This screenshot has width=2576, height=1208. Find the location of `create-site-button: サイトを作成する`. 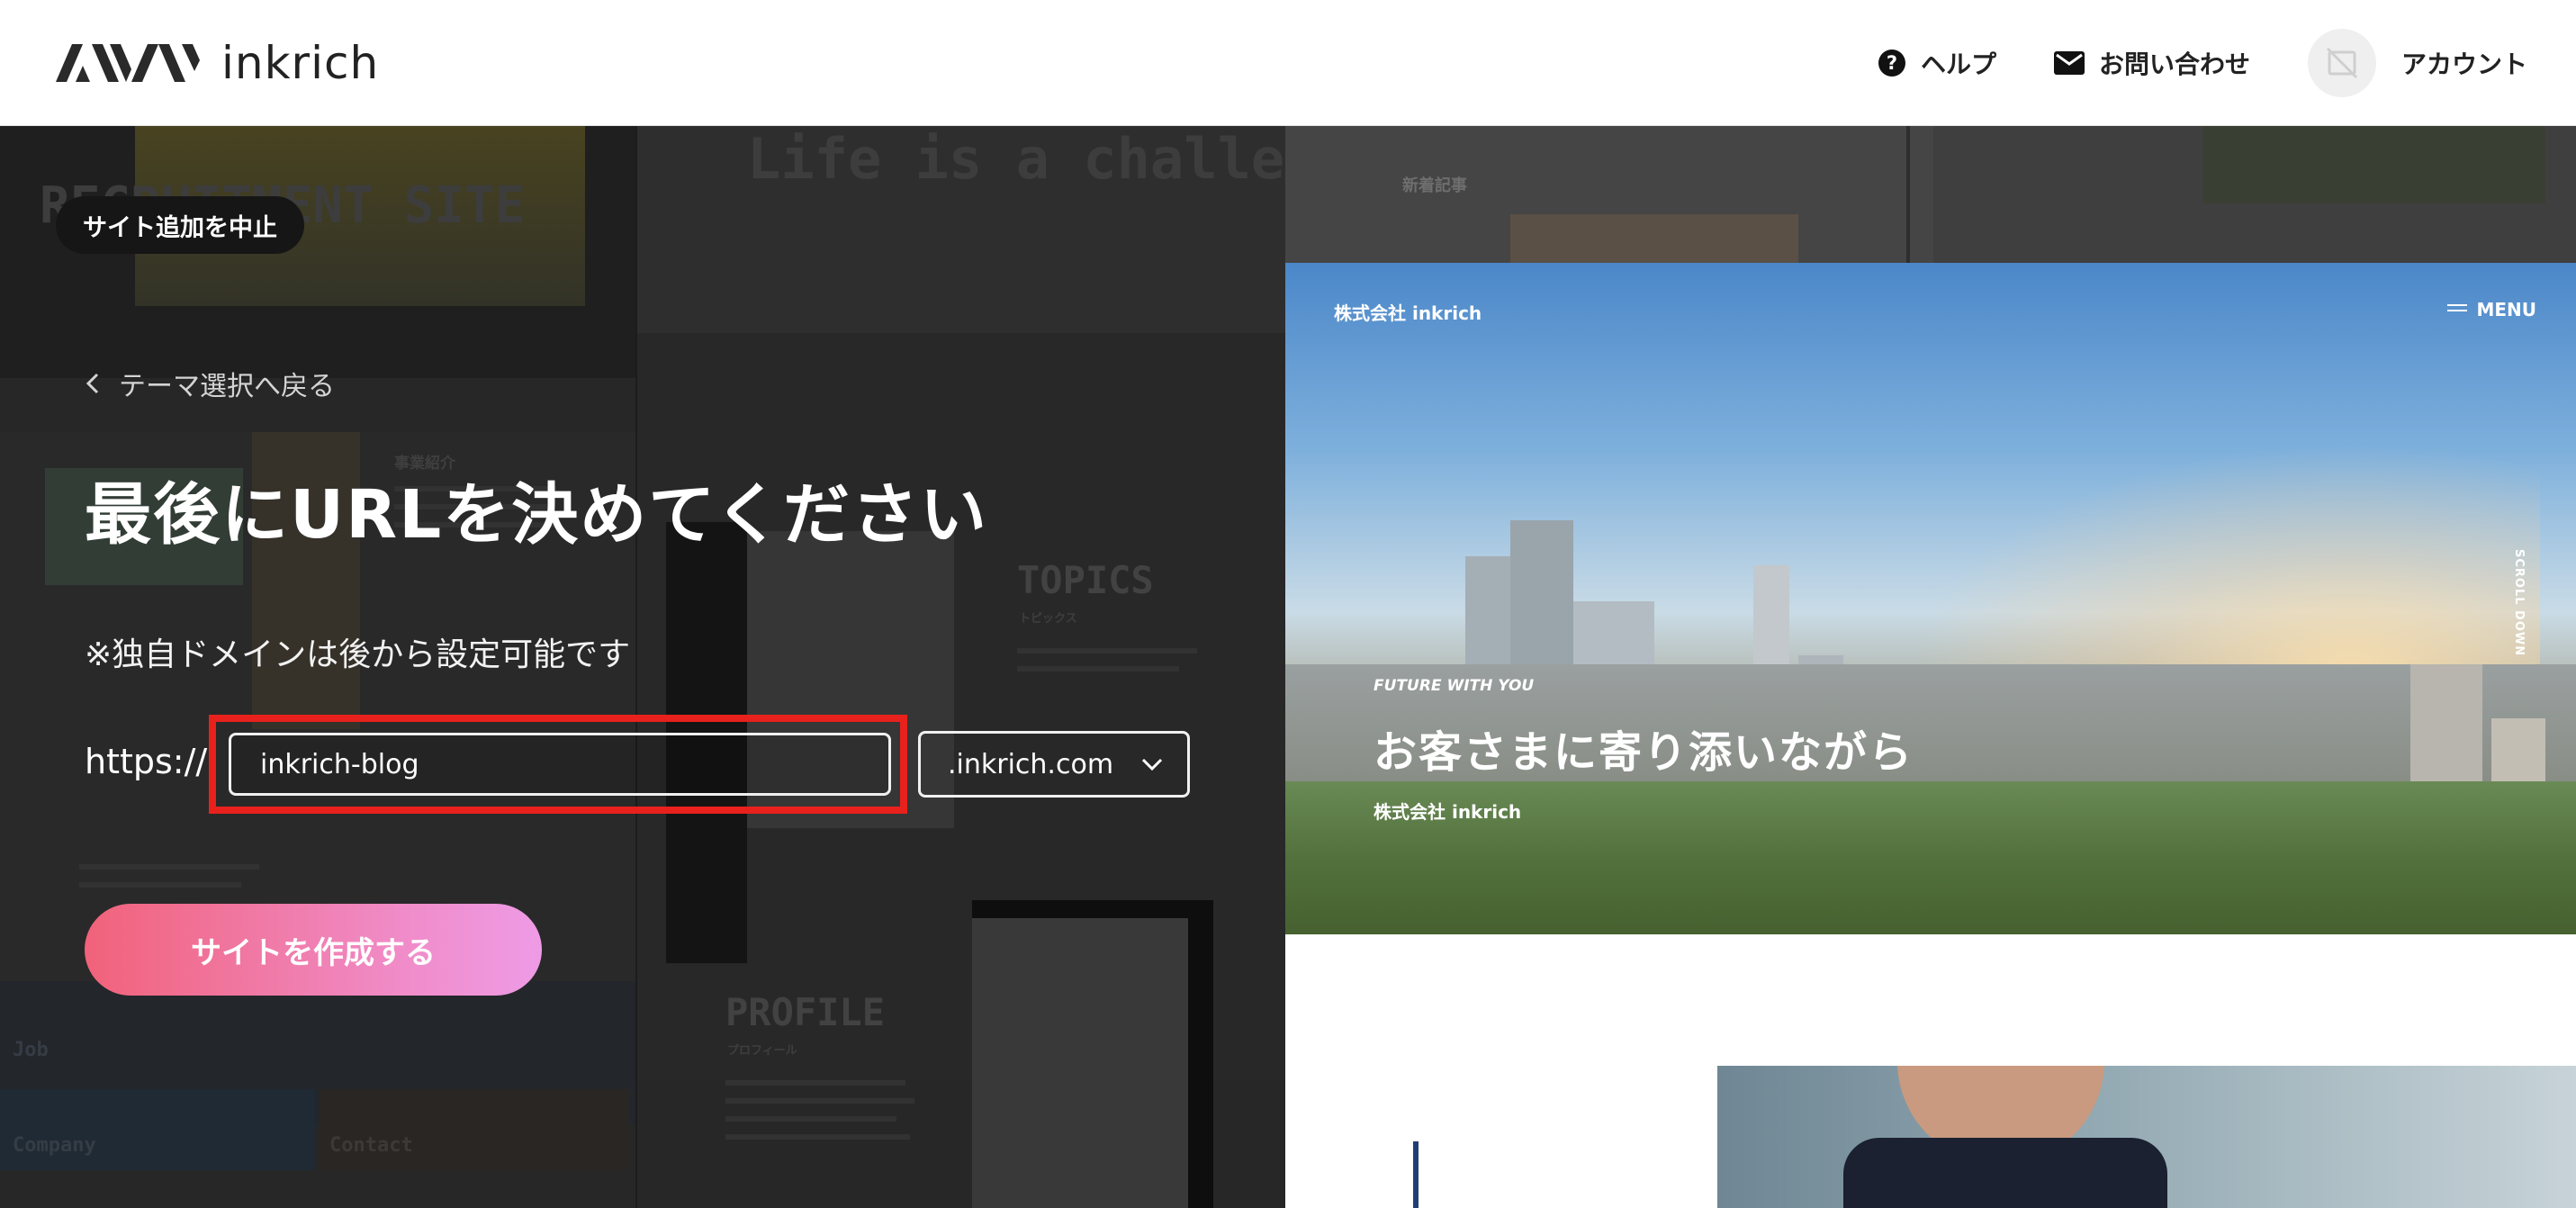

create-site-button: サイトを作成する is located at coordinates (313, 950).